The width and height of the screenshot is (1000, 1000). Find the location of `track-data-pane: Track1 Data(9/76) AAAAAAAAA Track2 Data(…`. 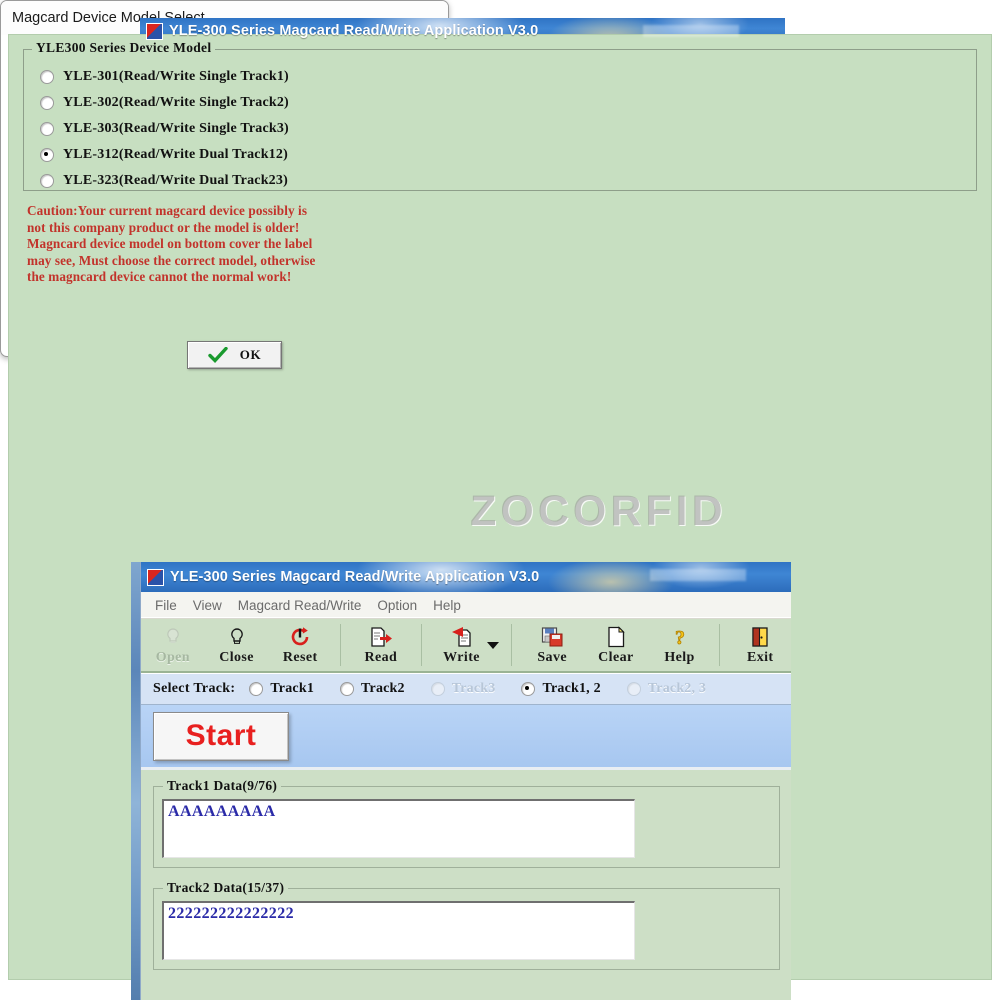

track-data-pane: Track1 Data(9/76) AAAAAAAAA Track2 Data(… is located at coordinates (466, 870).